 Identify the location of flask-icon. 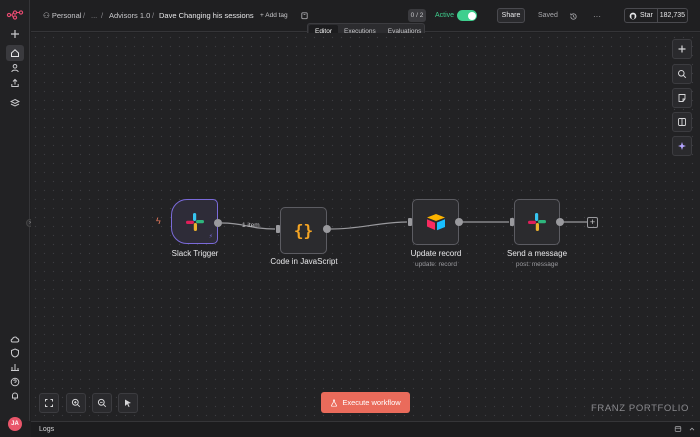
(334, 403).